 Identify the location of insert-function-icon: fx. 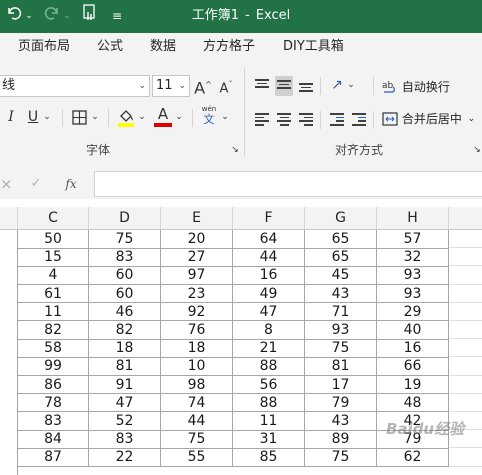
(71, 184).